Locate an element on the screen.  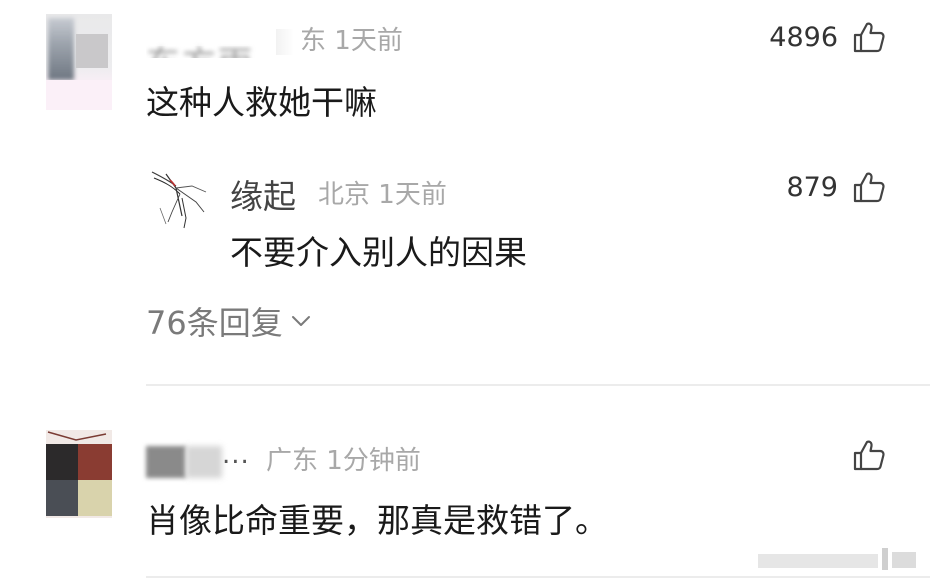
username-blurred is located at coordinates (186, 461).